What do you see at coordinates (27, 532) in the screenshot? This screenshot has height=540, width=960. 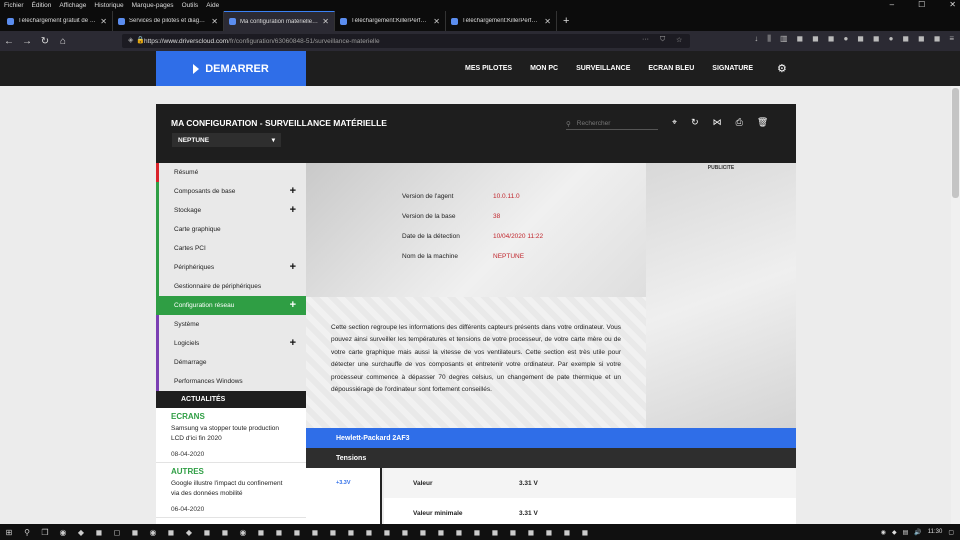 I see `search-icon: ⚲` at bounding box center [27, 532].